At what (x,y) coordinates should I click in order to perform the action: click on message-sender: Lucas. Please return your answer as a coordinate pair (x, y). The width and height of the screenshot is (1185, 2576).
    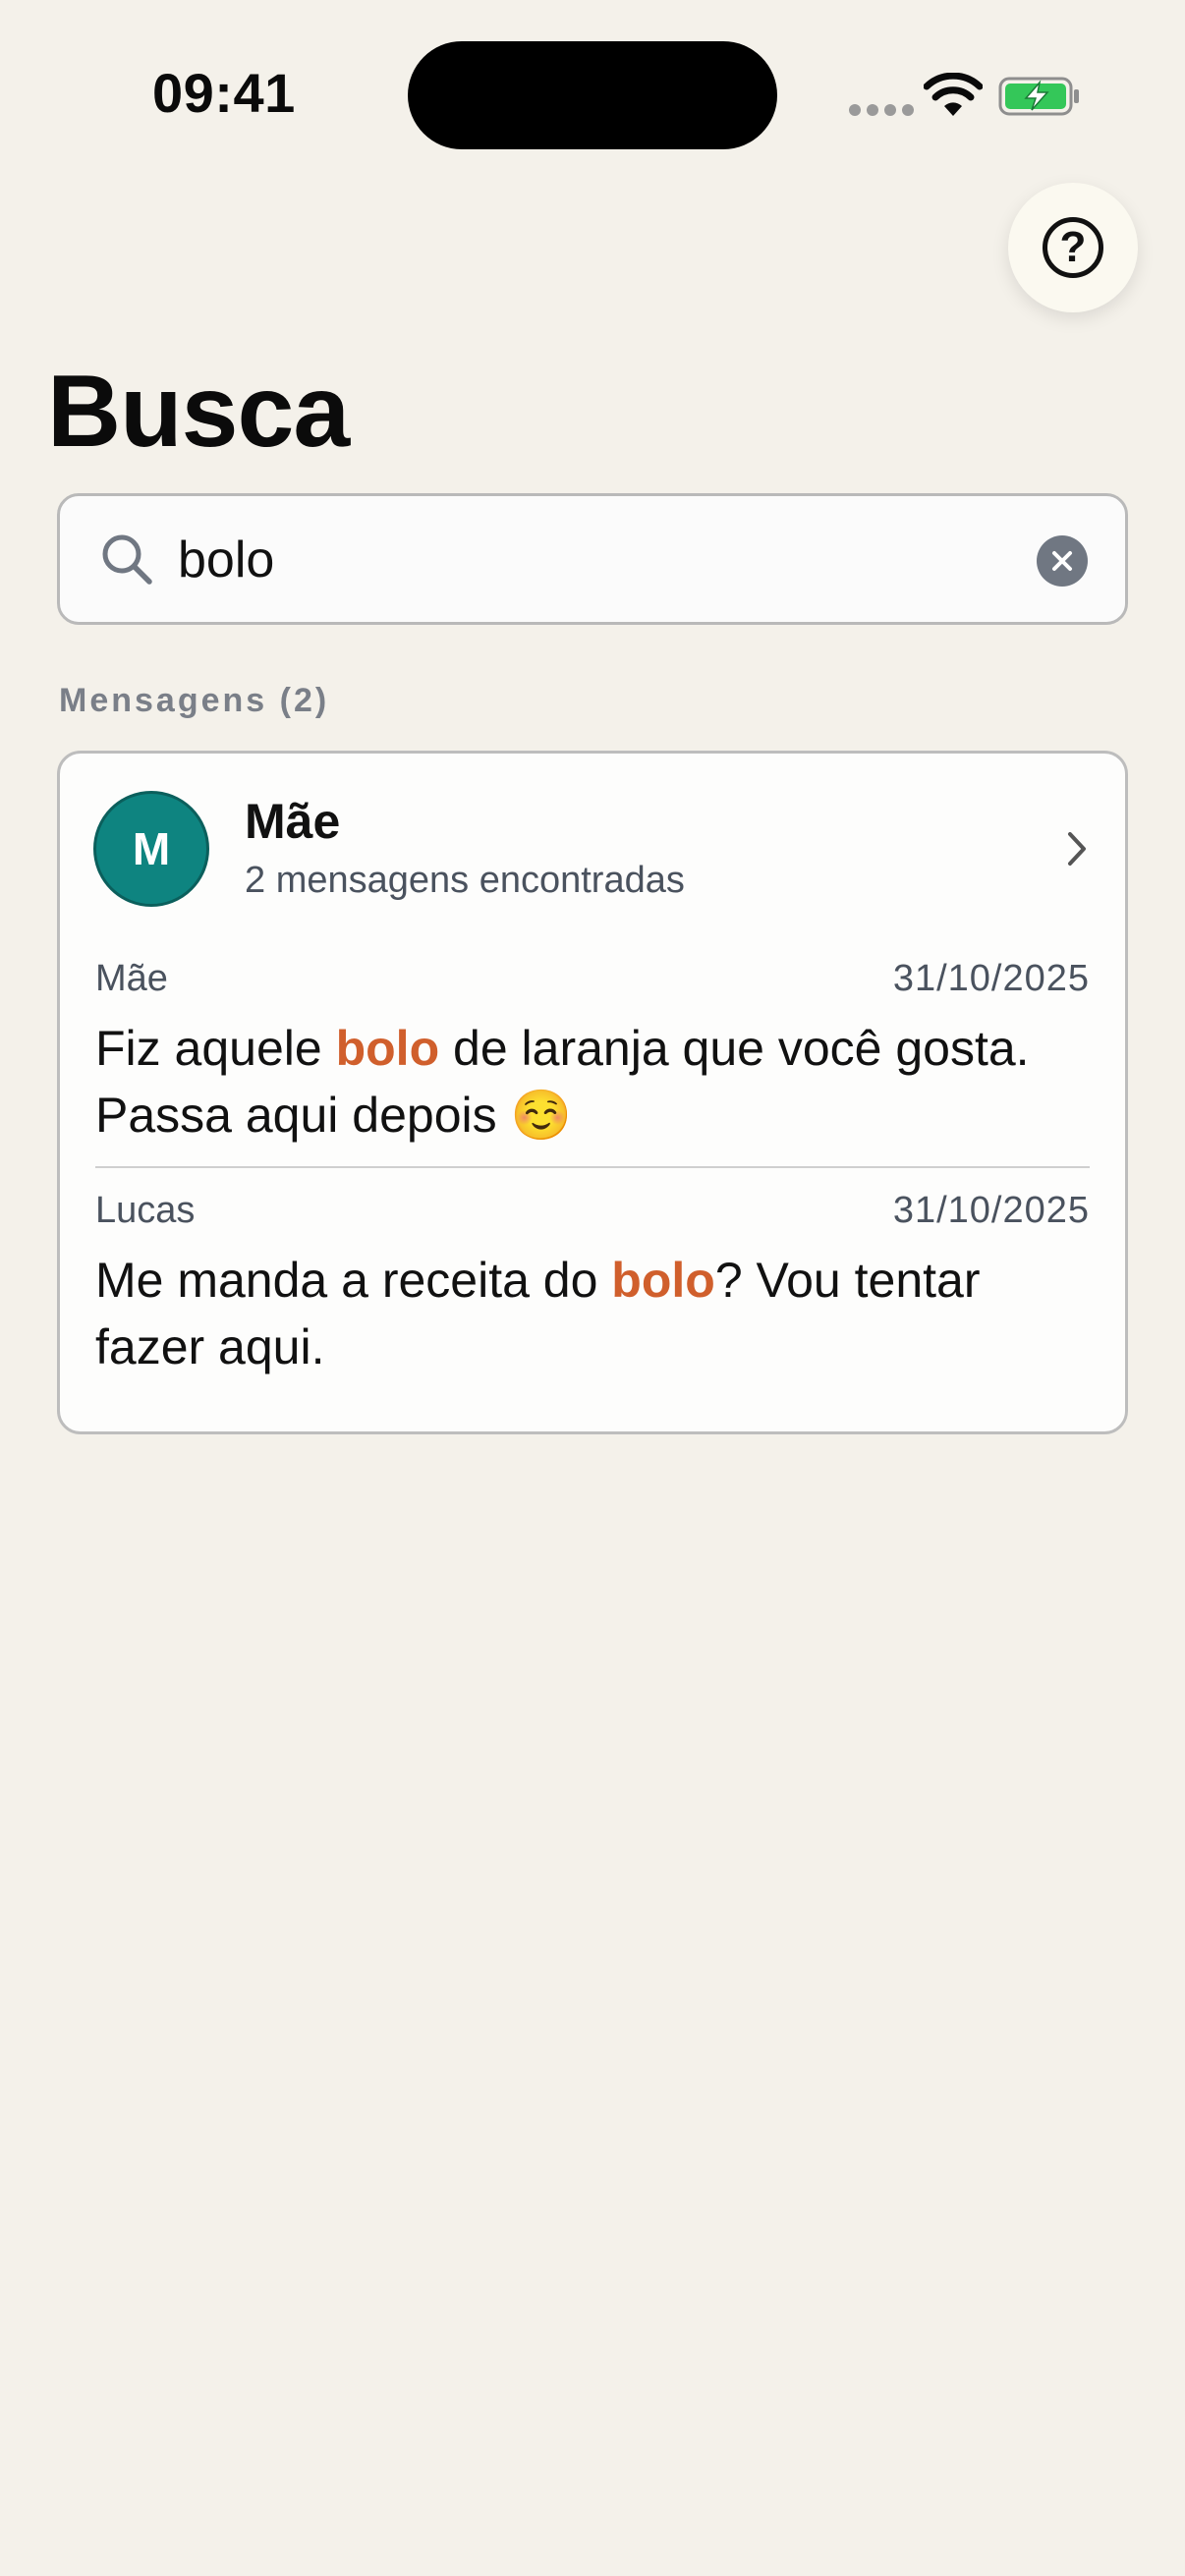
    Looking at the image, I should click on (146, 1210).